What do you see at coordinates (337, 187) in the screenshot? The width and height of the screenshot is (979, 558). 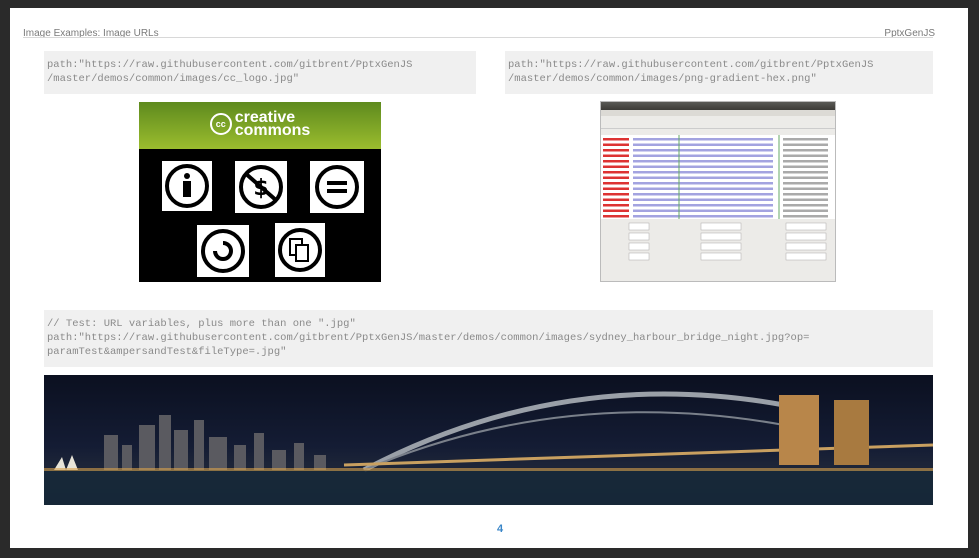 I see `noderivatives-icon` at bounding box center [337, 187].